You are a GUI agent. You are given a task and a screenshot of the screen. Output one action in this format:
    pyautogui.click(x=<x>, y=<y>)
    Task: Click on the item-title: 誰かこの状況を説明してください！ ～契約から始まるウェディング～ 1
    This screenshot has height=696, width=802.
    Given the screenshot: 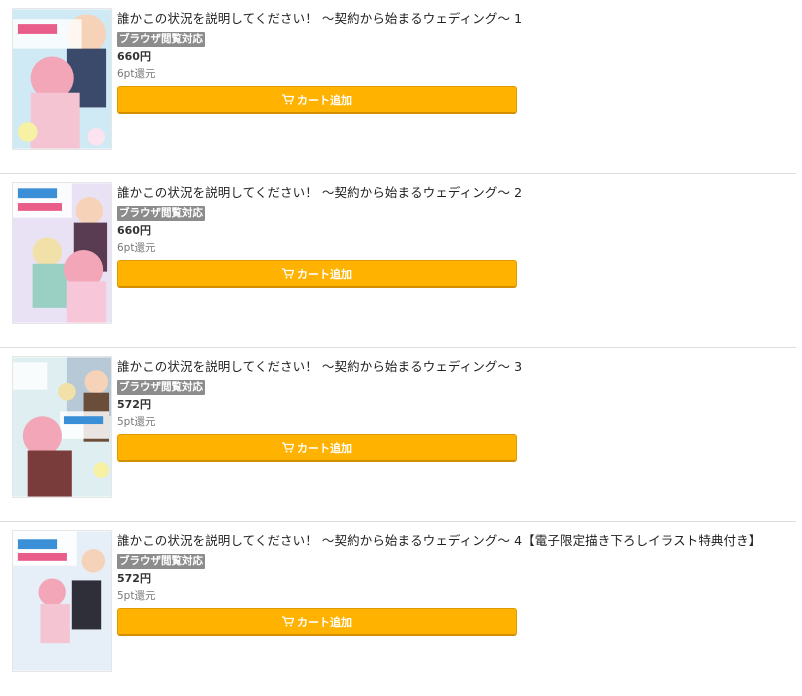 What is the action you would take?
    pyautogui.click(x=447, y=19)
    